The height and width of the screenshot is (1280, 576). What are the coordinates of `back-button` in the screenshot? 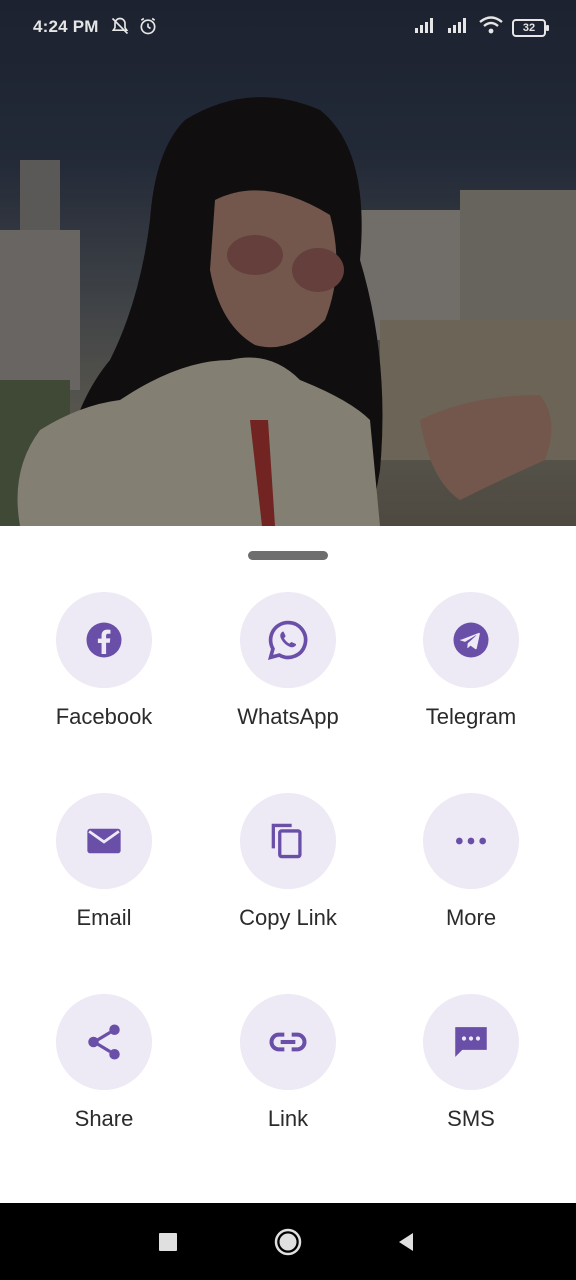 It's located at (406, 1241).